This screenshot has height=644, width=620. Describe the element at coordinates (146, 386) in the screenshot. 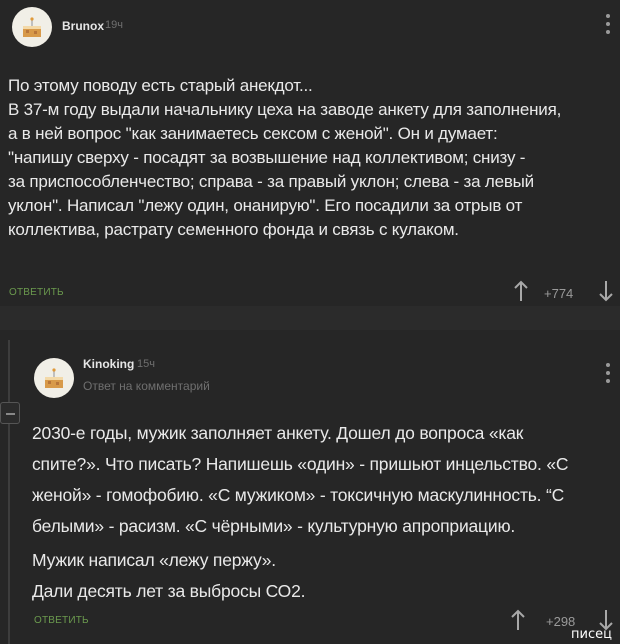

I see `reply-to-link: Ответ на комментарий` at that location.